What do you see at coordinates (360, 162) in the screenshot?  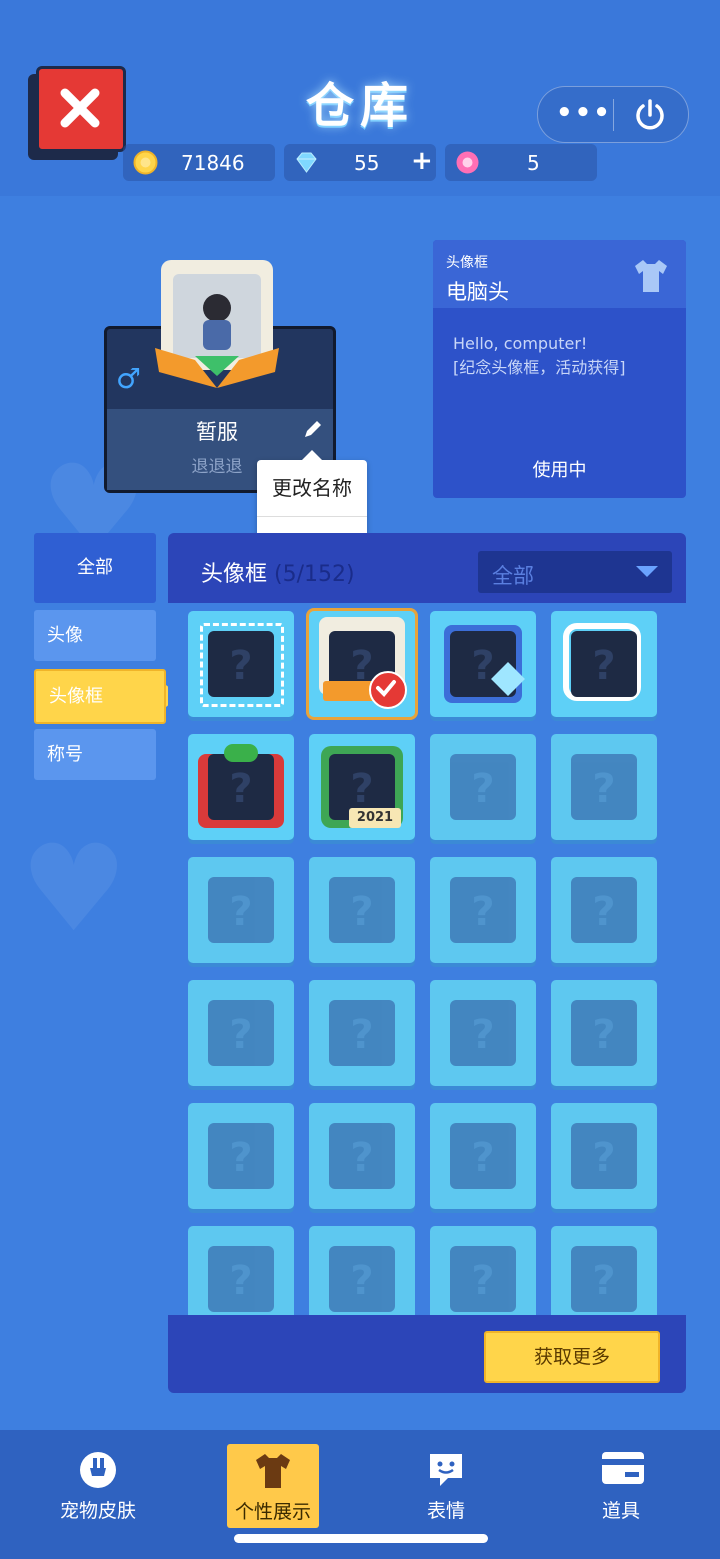 I see `diamond-counter: 55 +` at bounding box center [360, 162].